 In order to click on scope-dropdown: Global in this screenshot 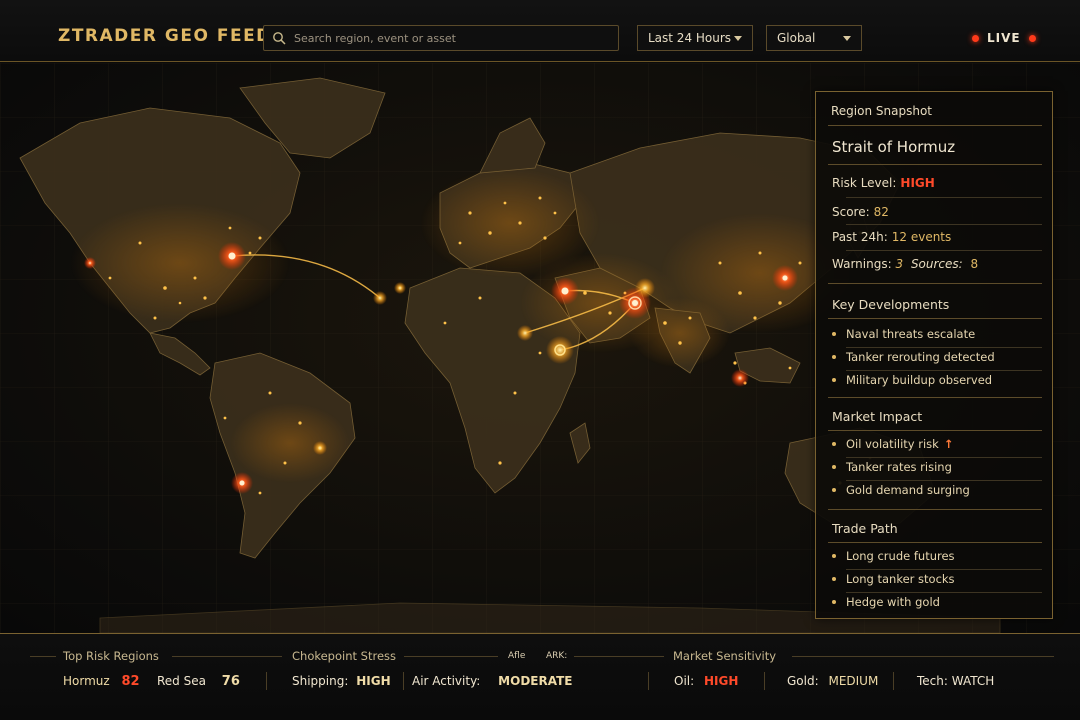, I will do `click(814, 38)`.